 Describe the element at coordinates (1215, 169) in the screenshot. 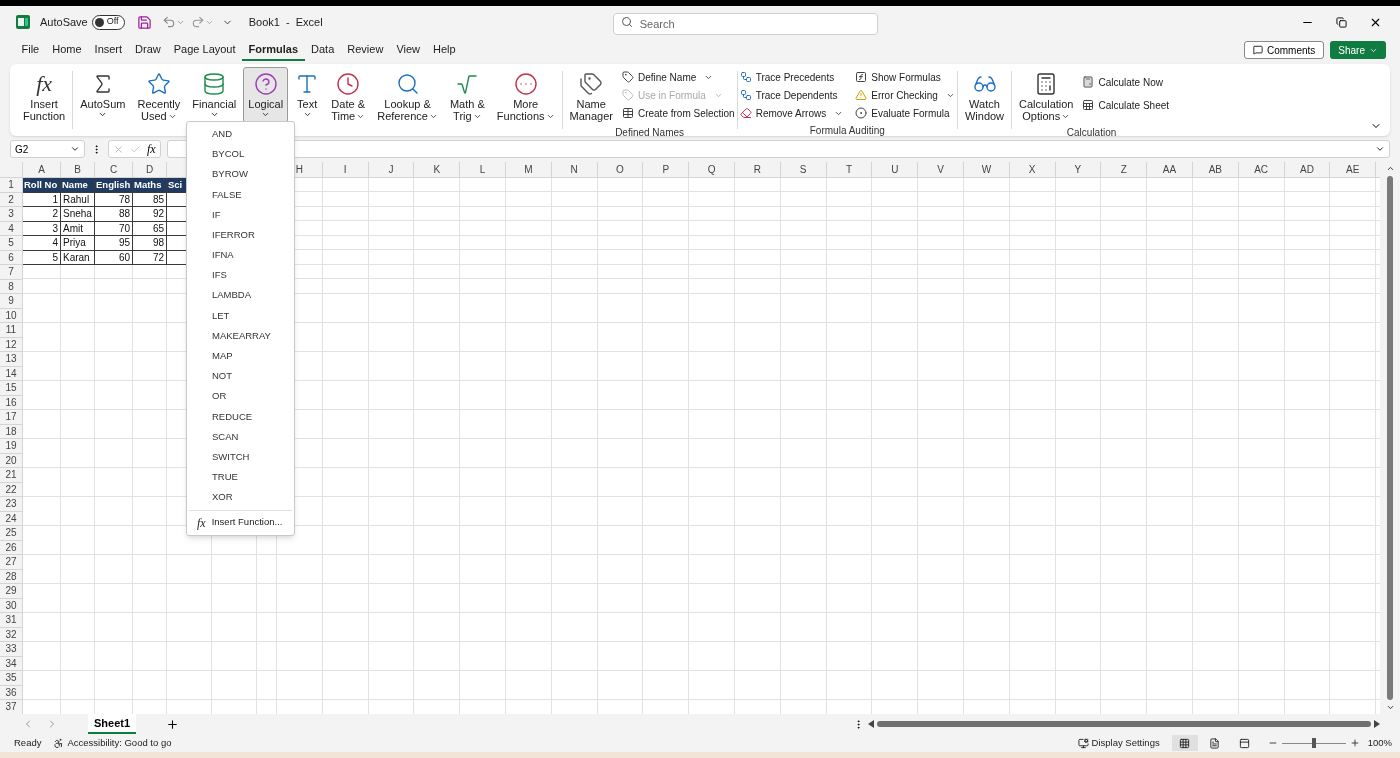

I see `column-header: AB` at that location.